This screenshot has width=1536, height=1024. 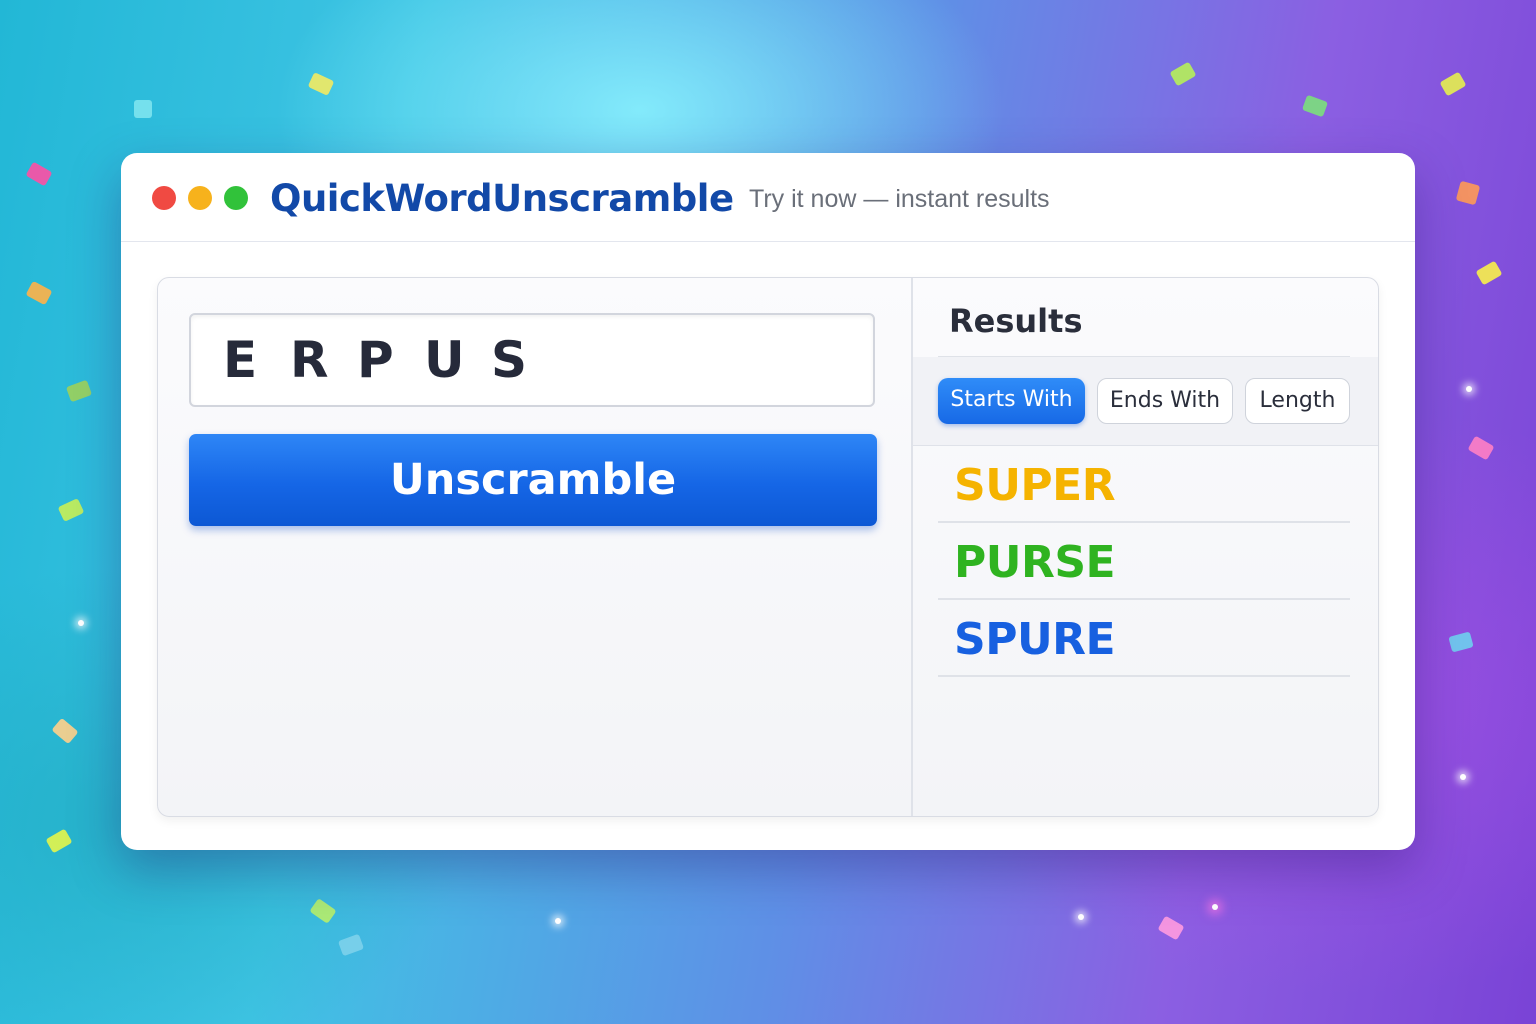 What do you see at coordinates (309, 360) in the screenshot?
I see `letter-tile: R` at bounding box center [309, 360].